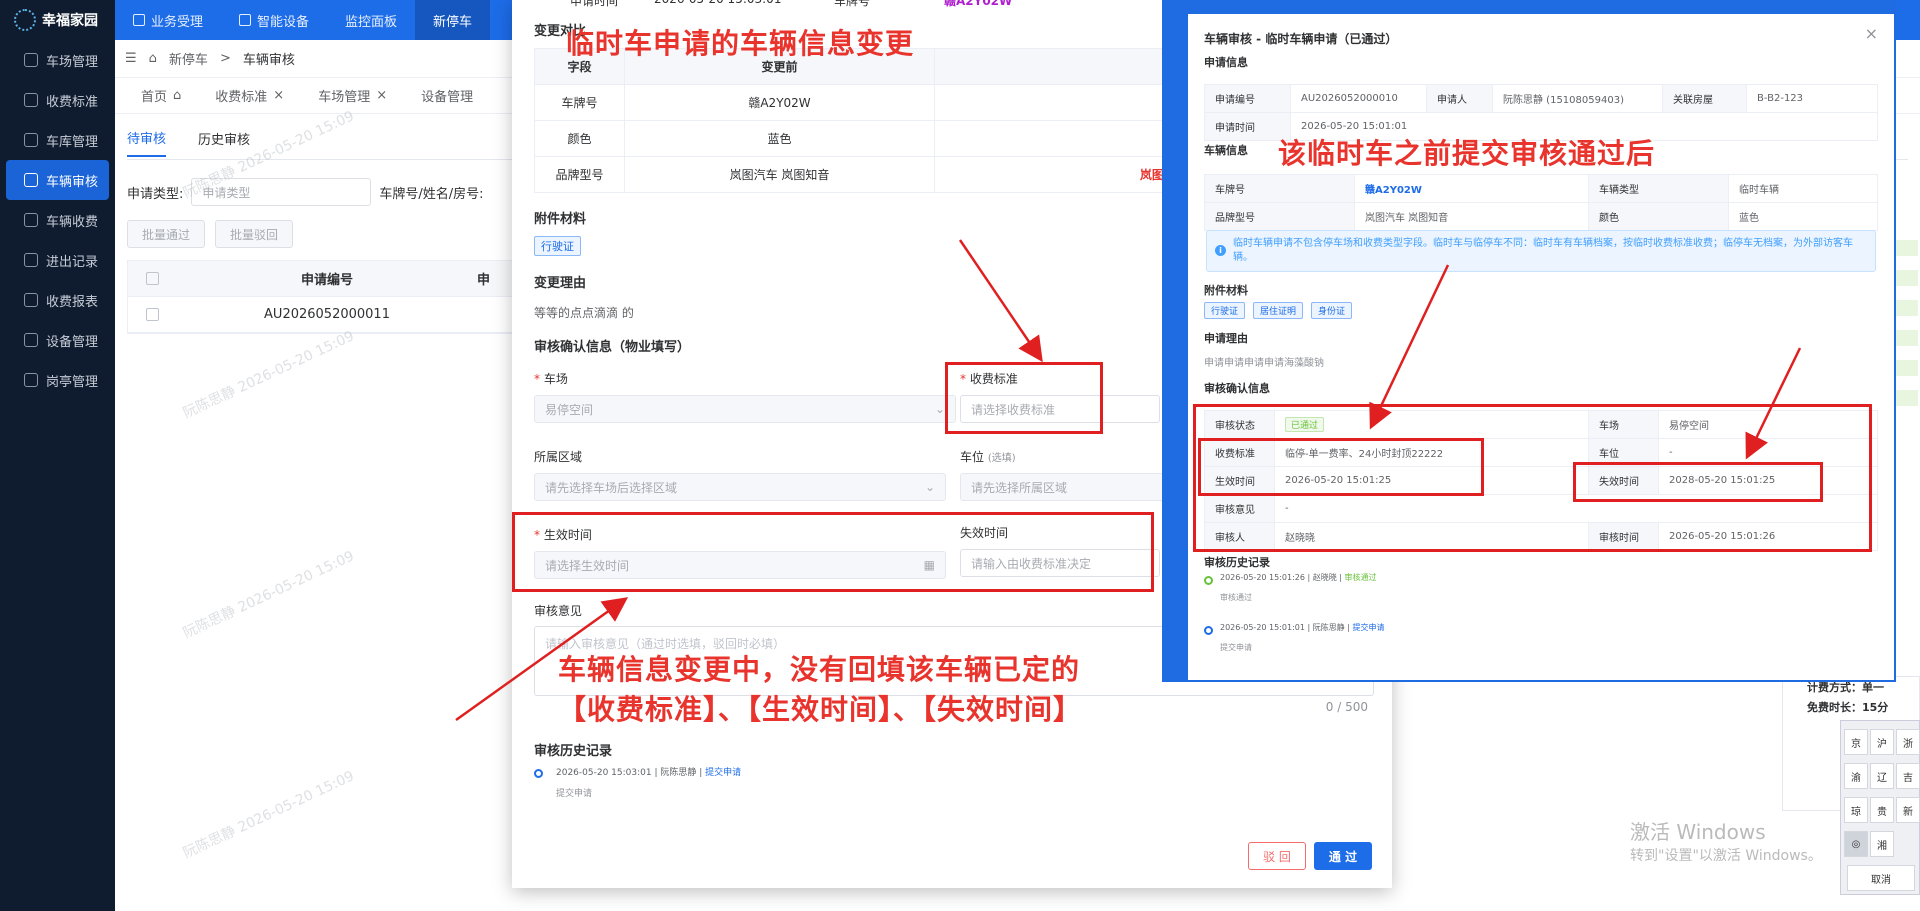 The height and width of the screenshot is (911, 1920). I want to click on confirm-title: 审核确认信息（物业填写）, so click(612, 347).